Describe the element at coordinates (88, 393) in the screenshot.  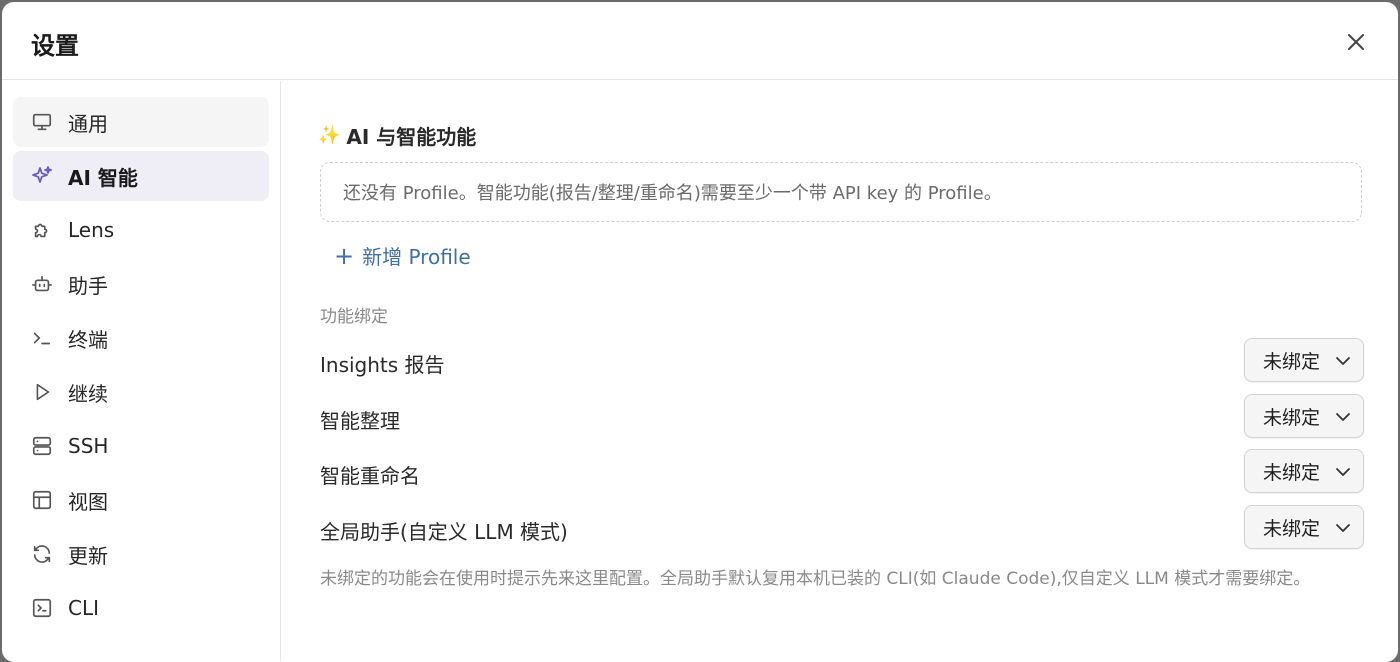
I see `sidebar-item-label: 继续` at that location.